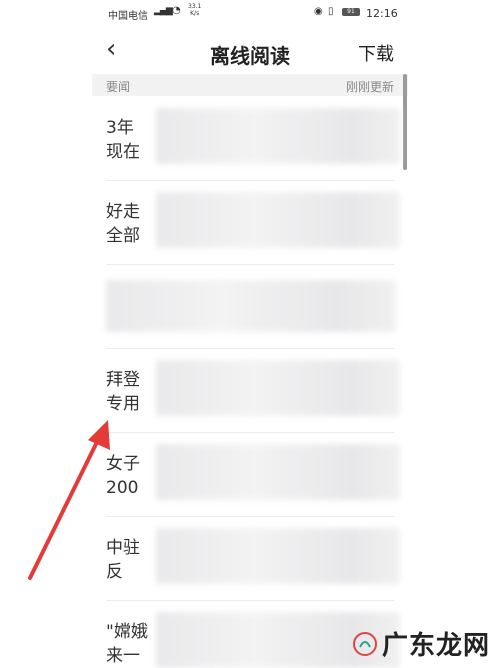 This screenshot has height=668, width=500. Describe the element at coordinates (435, 646) in the screenshot. I see `watermark-text: 广东龙网` at that location.